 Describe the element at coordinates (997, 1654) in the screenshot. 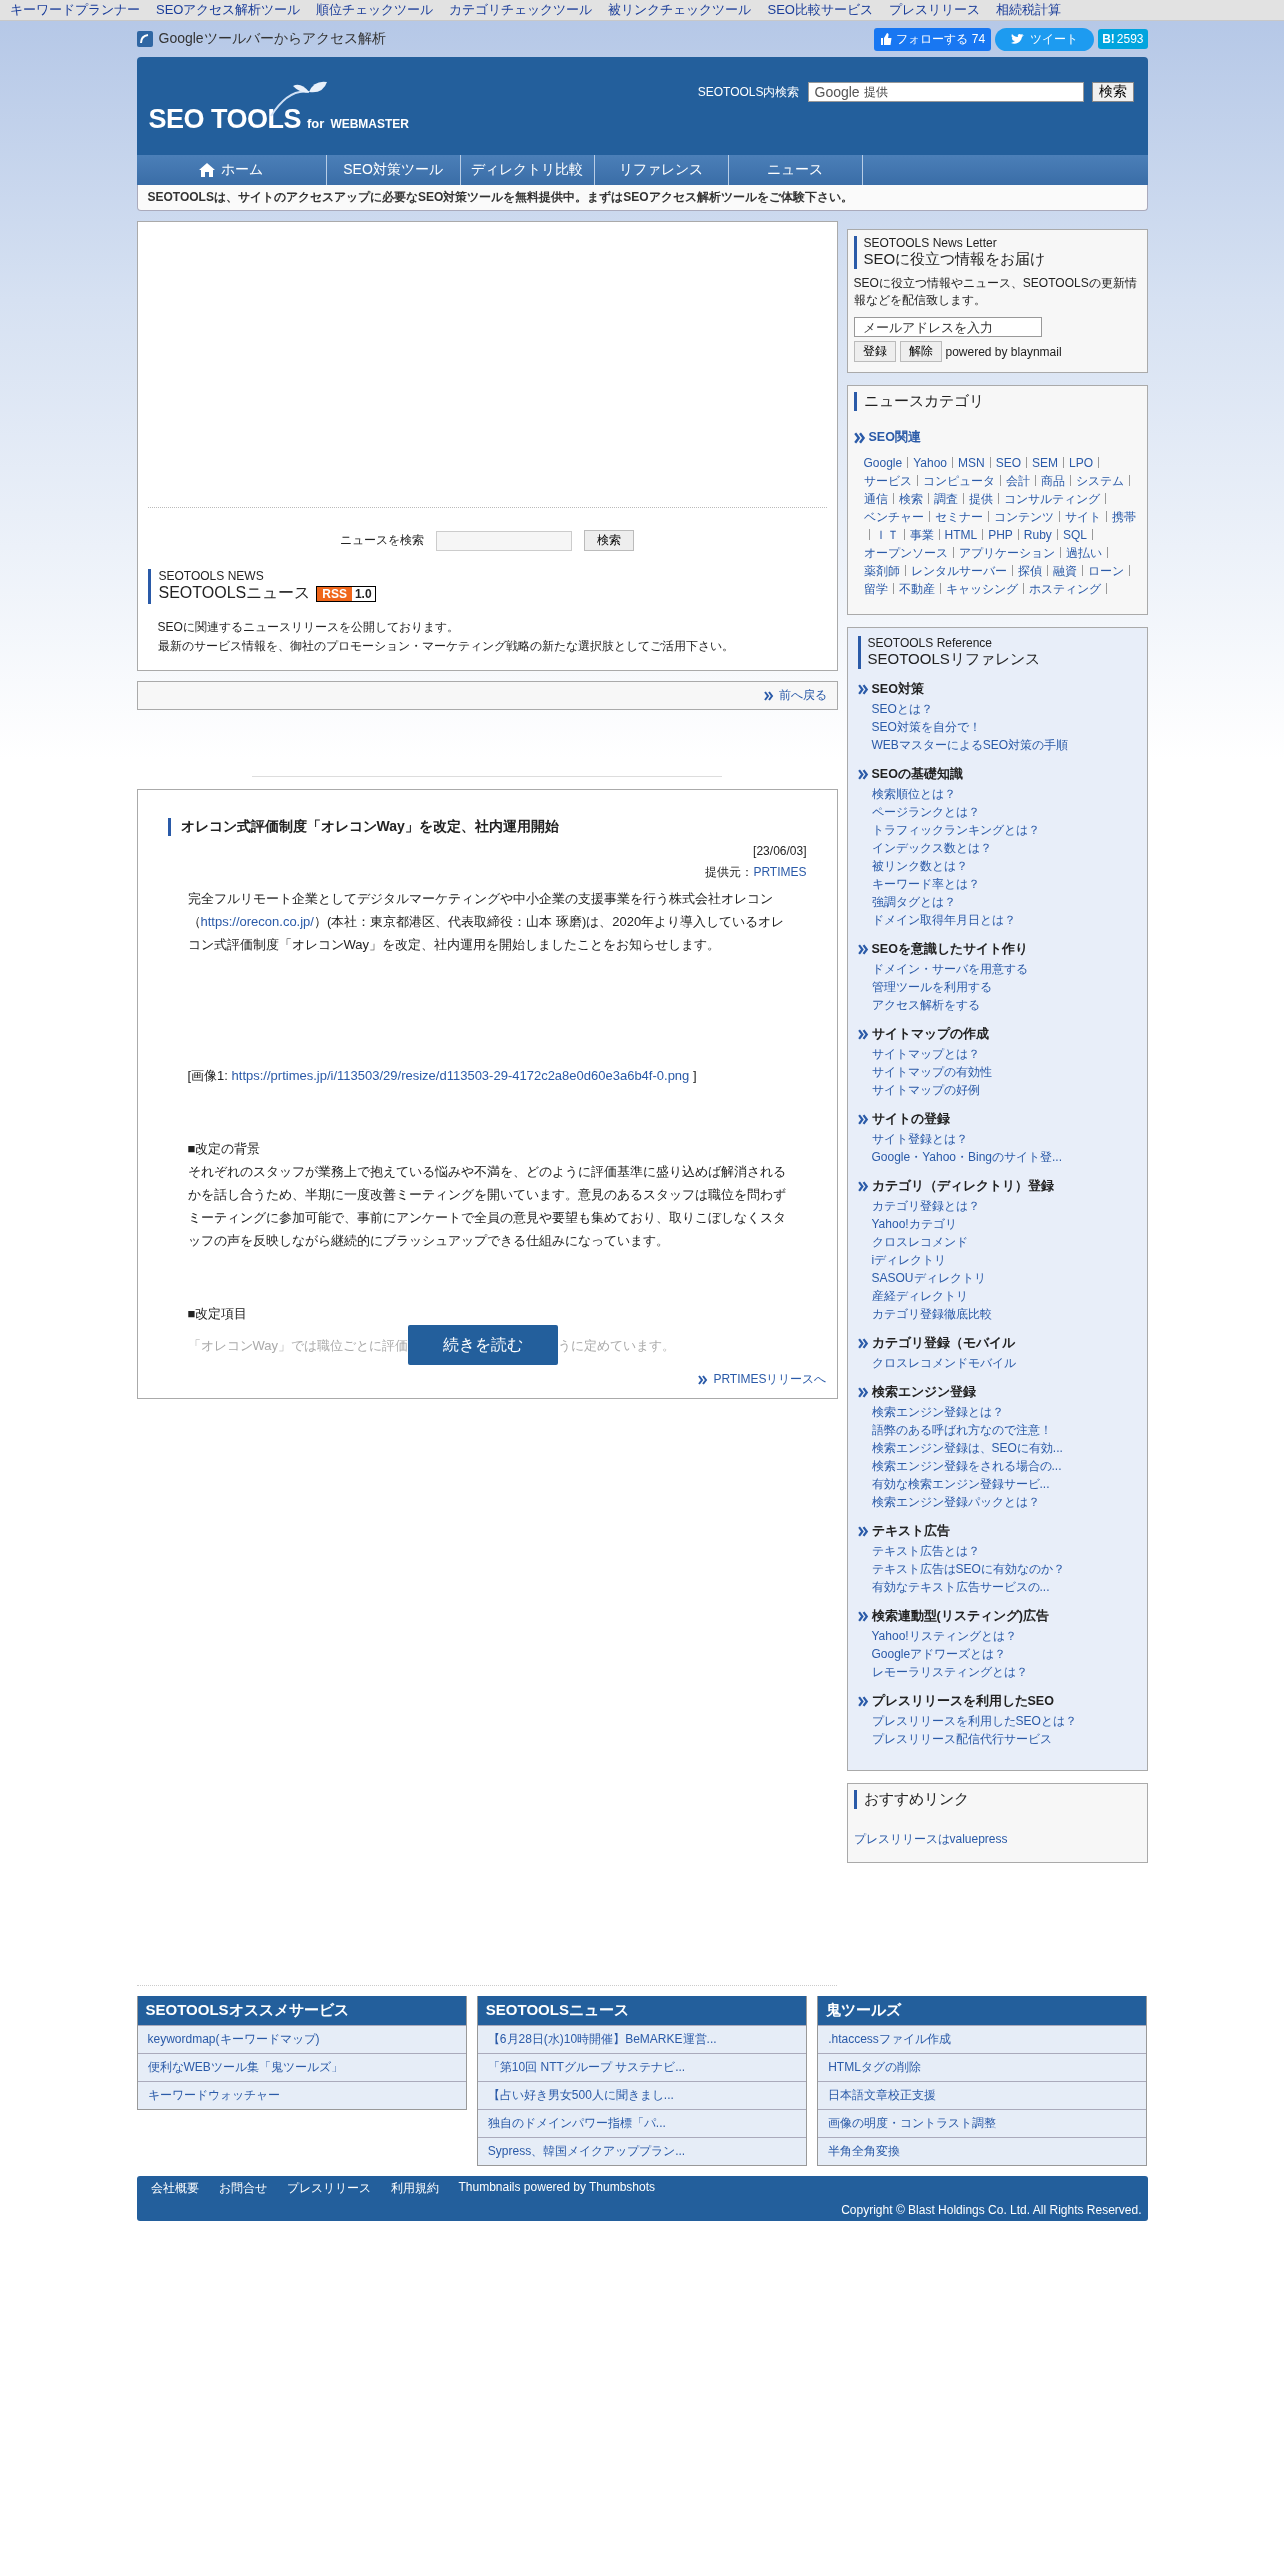

I see `reference-link: Googleアドワーズとは？` at that location.